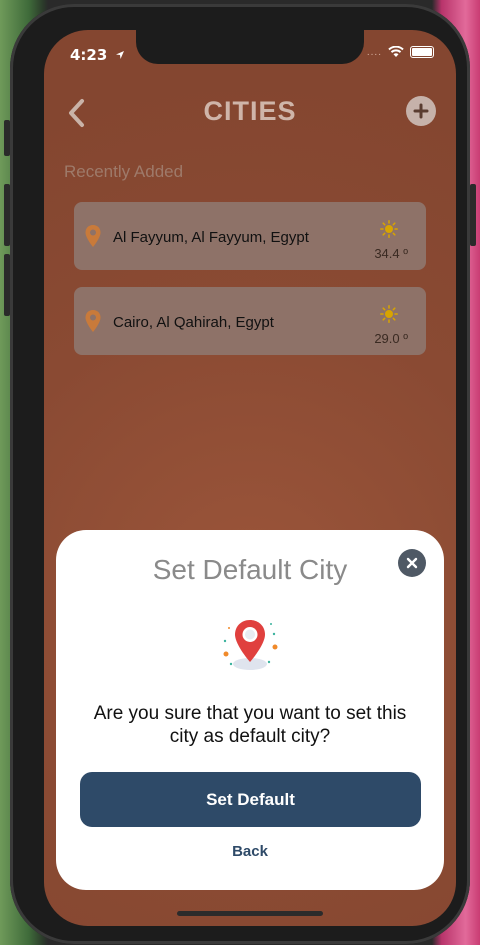  Describe the element at coordinates (473, 215) in the screenshot. I see `power-button` at that location.